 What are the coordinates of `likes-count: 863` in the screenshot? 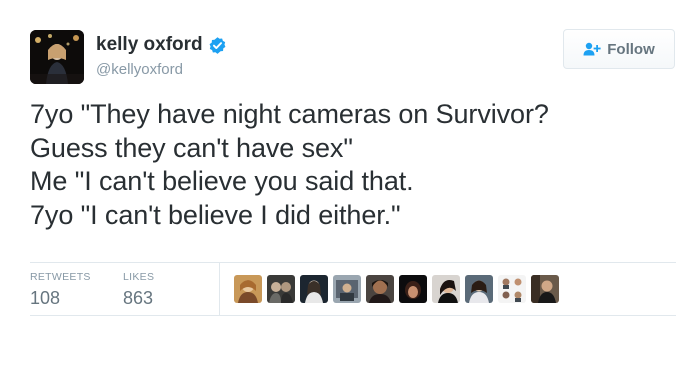 It's located at (138, 298).